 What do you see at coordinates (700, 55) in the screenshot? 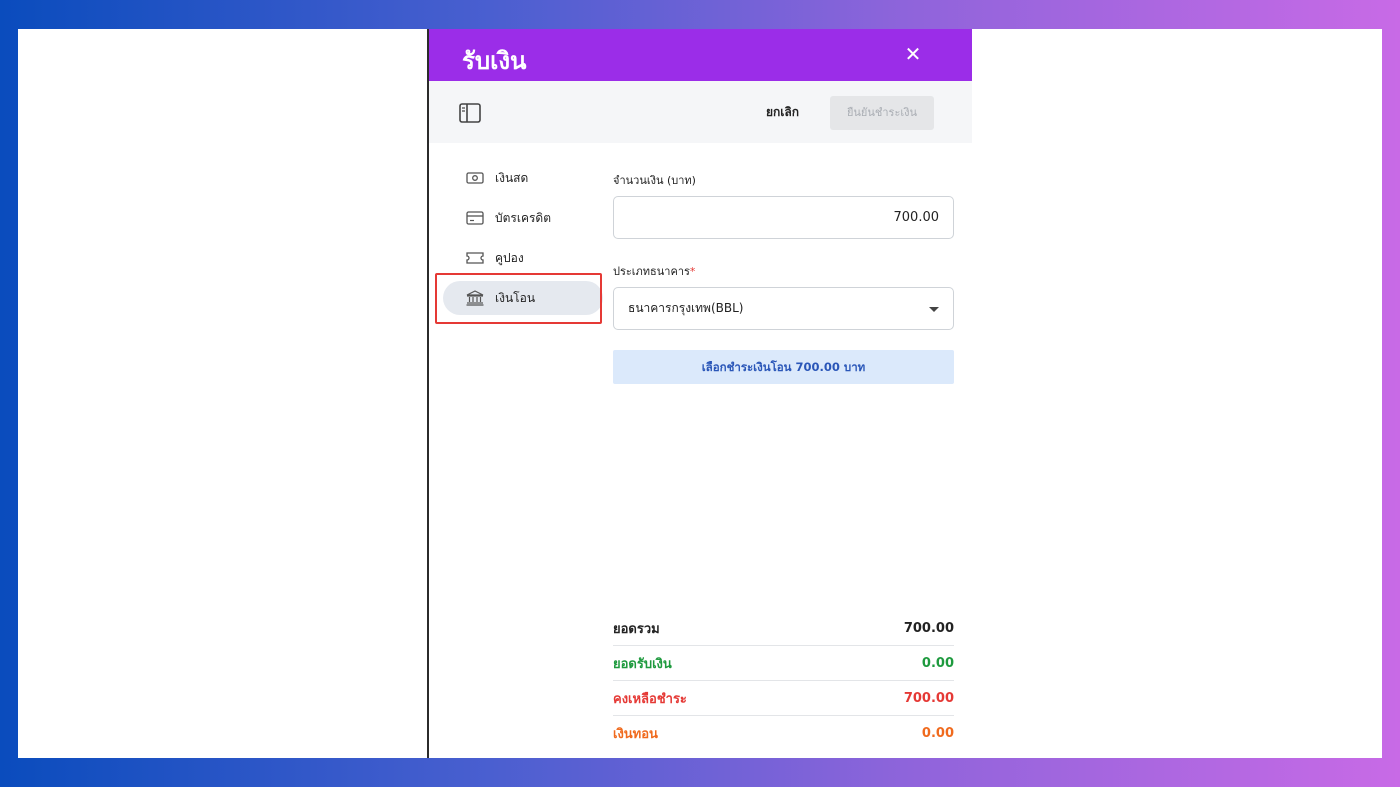
I see `dialog-header: รับเงิน ✕` at bounding box center [700, 55].